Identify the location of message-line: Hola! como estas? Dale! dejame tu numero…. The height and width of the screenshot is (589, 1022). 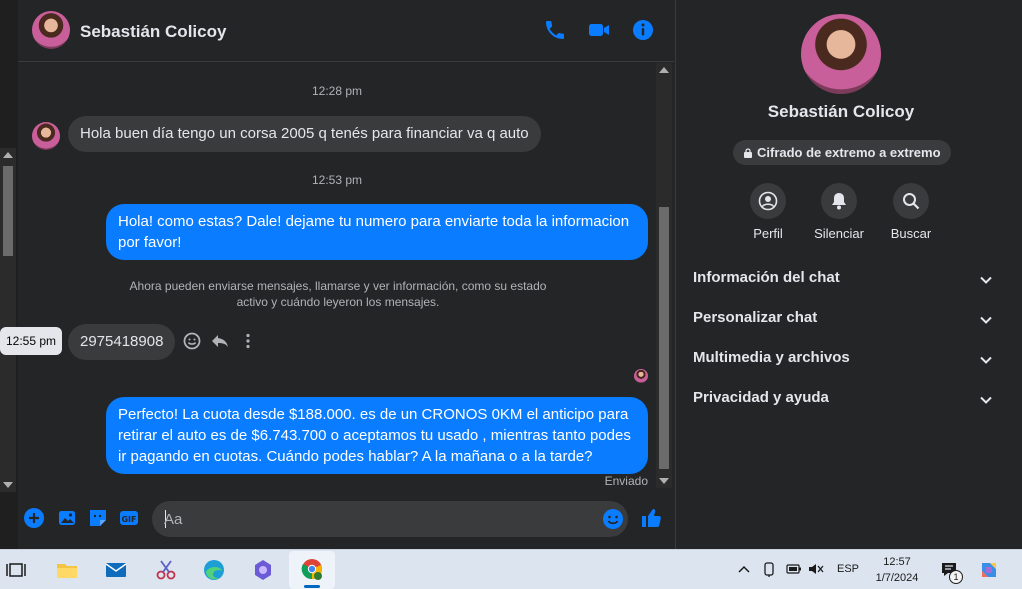
(374, 221).